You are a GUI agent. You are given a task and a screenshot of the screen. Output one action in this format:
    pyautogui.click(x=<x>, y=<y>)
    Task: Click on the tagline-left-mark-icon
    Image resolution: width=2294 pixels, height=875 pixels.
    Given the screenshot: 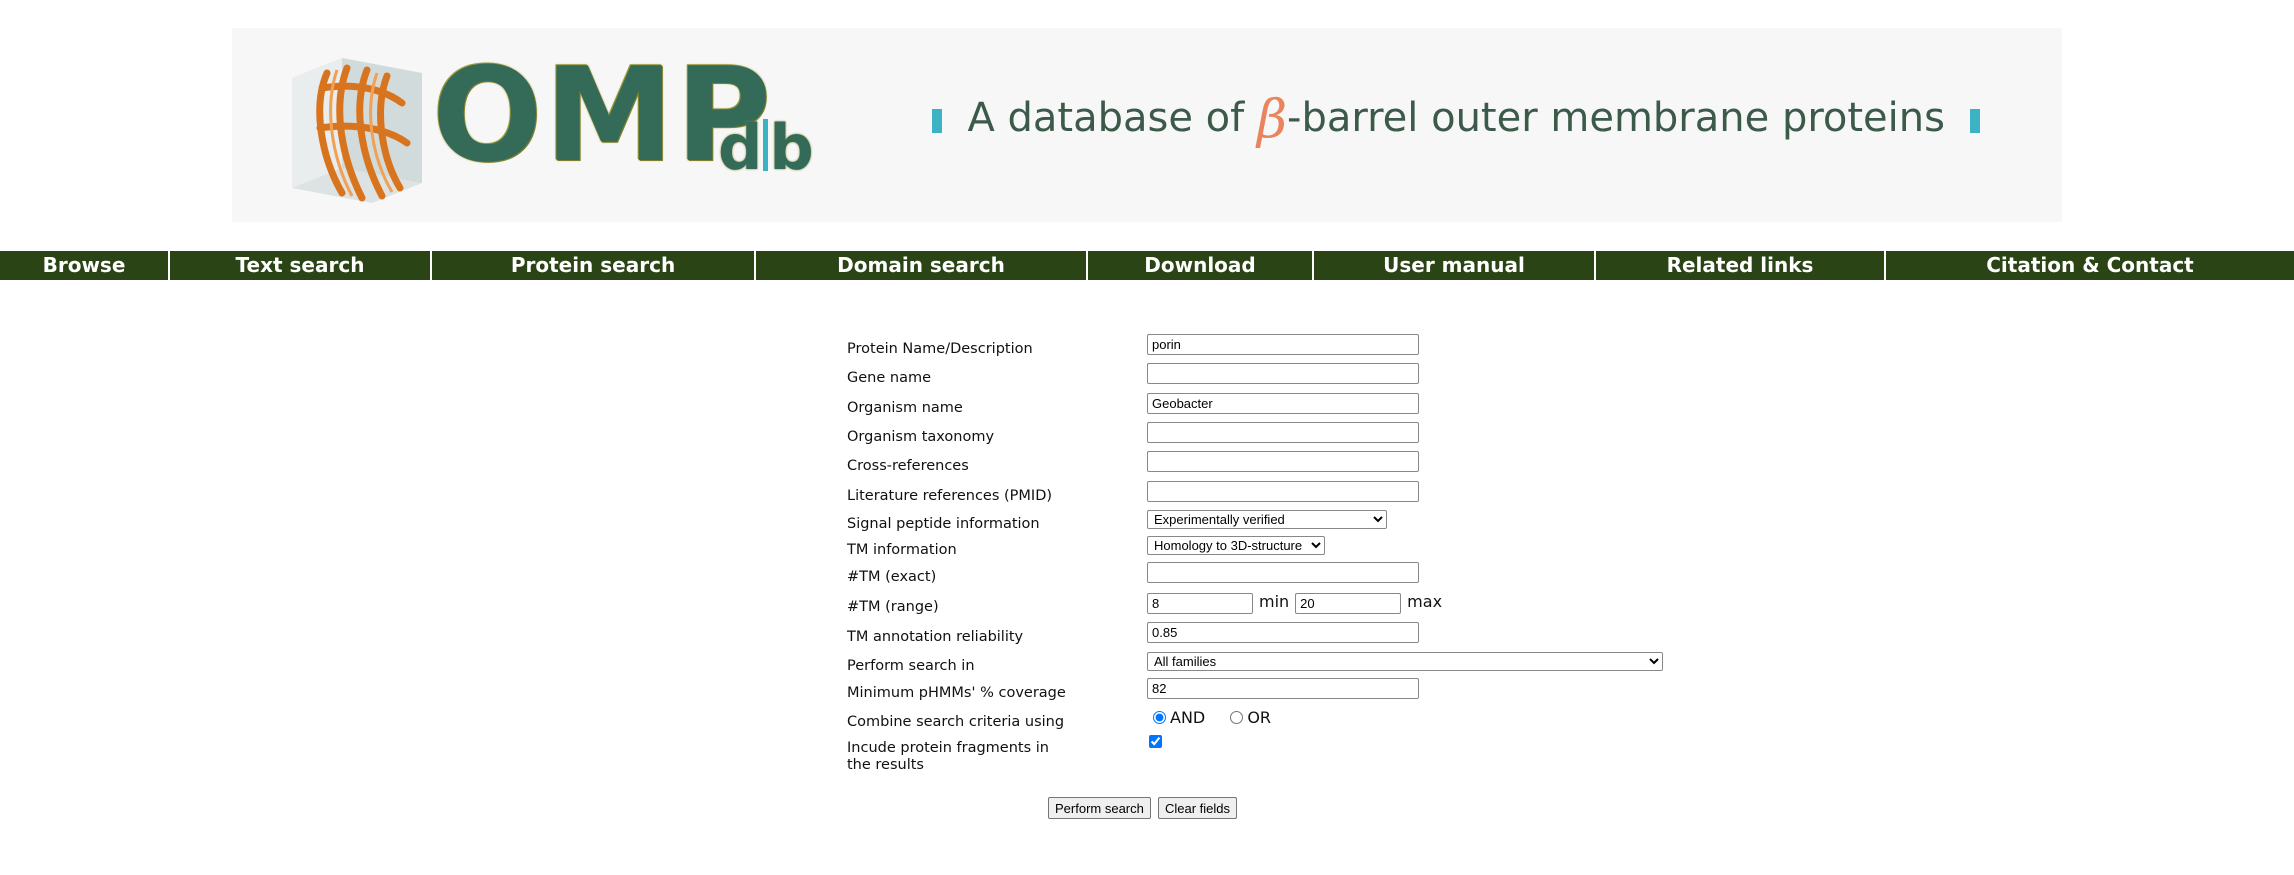 What is the action you would take?
    pyautogui.click(x=937, y=121)
    